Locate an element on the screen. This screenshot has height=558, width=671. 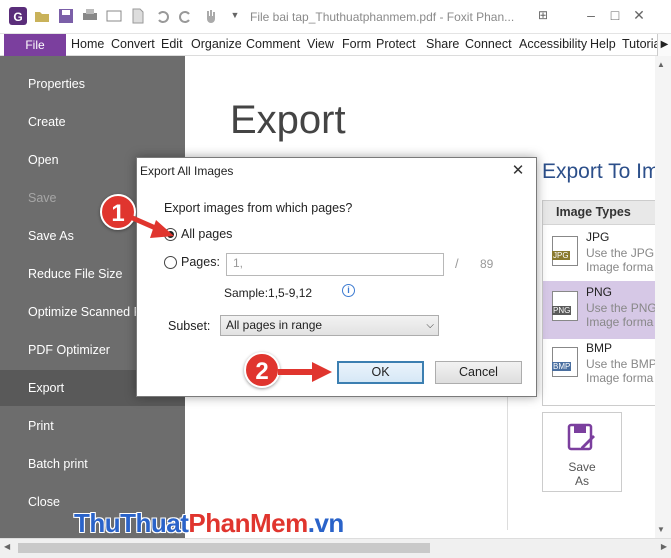
sidebar-item-create: Create is located at coordinates (92, 122).